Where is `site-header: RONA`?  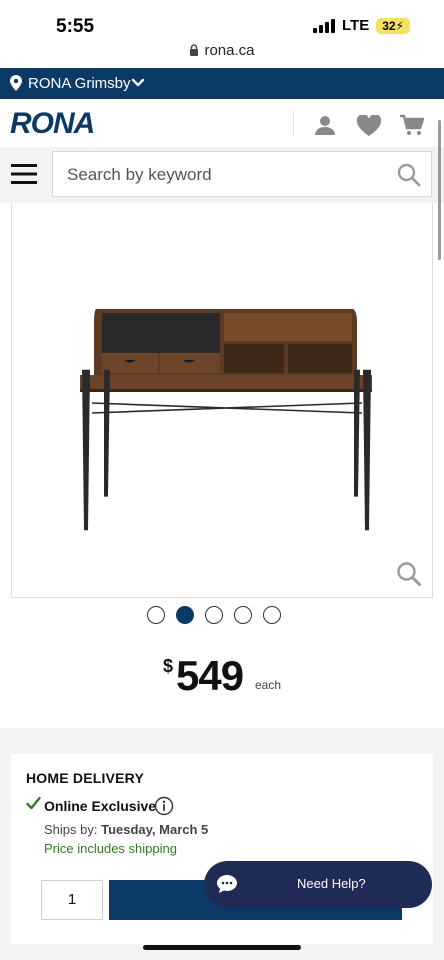
site-header: RONA is located at coordinates (222, 123).